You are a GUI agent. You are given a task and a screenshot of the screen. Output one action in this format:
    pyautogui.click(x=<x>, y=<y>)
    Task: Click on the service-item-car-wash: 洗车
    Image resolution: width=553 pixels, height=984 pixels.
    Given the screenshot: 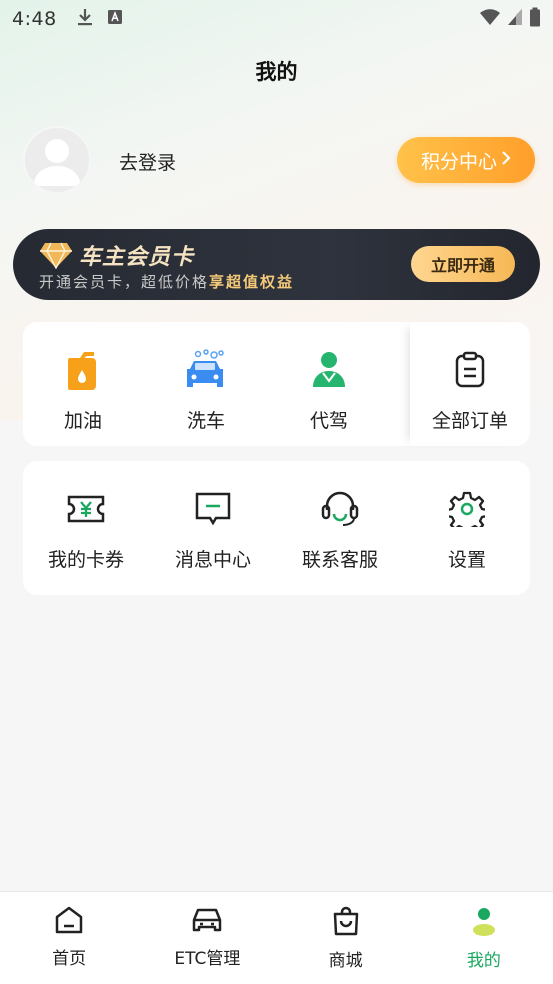 What is the action you would take?
    pyautogui.click(x=206, y=390)
    